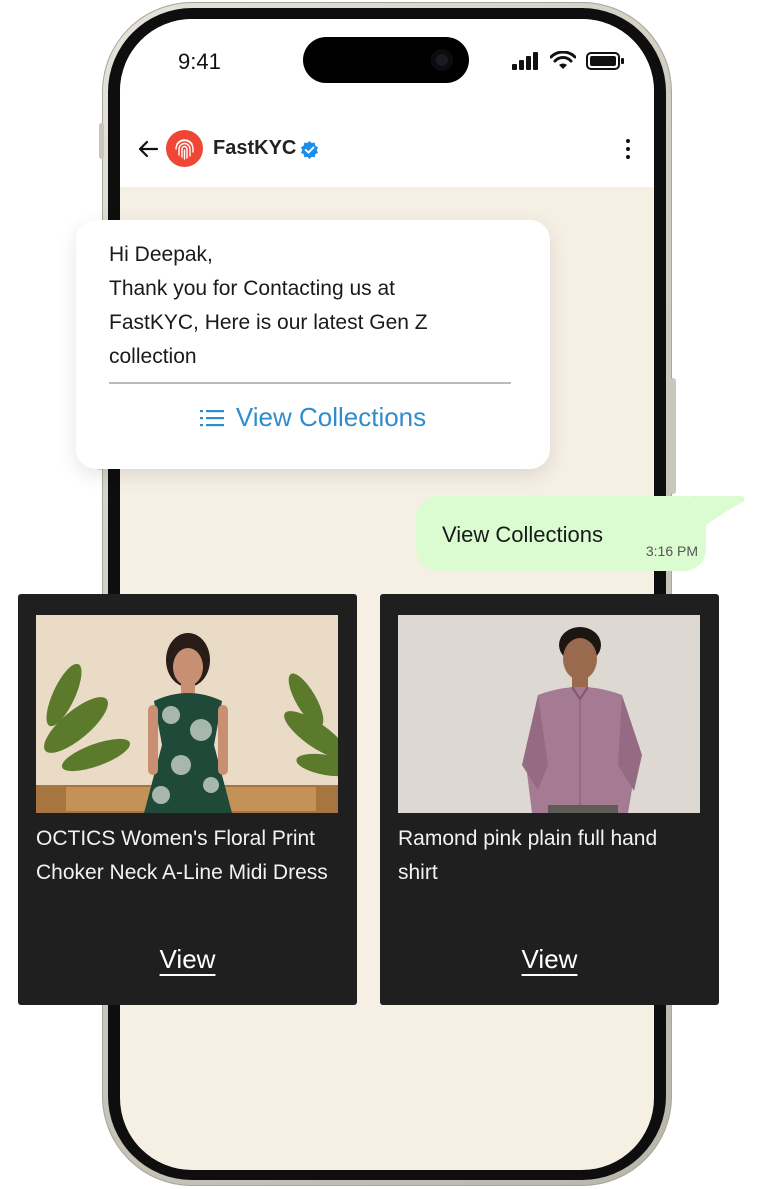 This screenshot has height=1189, width=771. I want to click on back-arrow-icon, so click(148, 149).